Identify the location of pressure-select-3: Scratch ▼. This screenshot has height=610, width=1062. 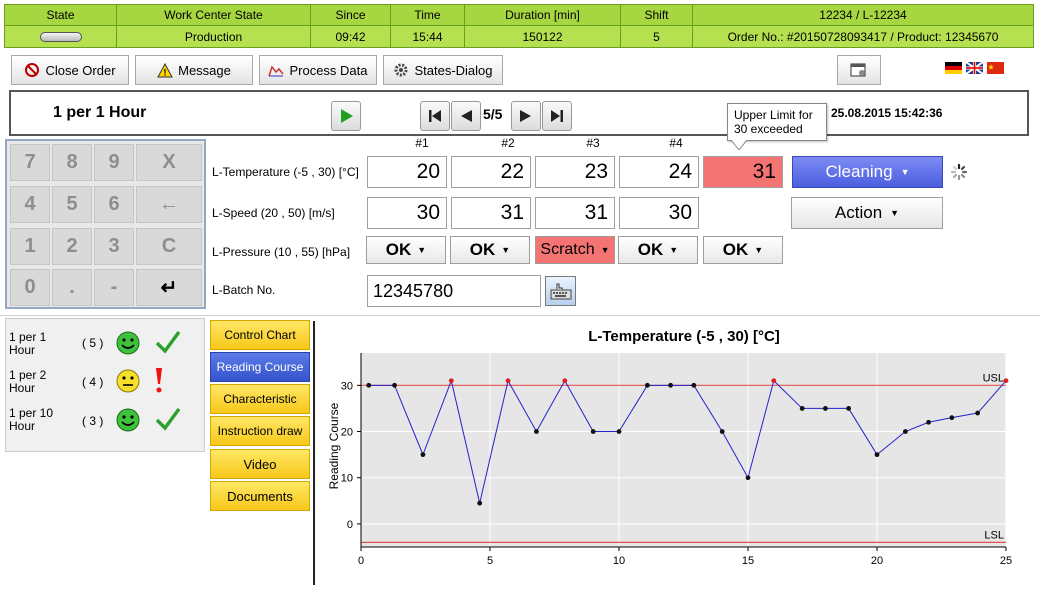
(575, 250).